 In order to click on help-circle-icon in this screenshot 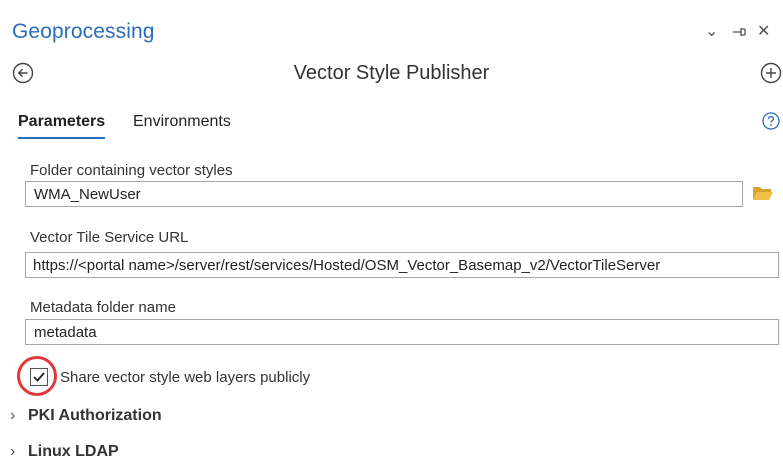, I will do `click(771, 121)`.